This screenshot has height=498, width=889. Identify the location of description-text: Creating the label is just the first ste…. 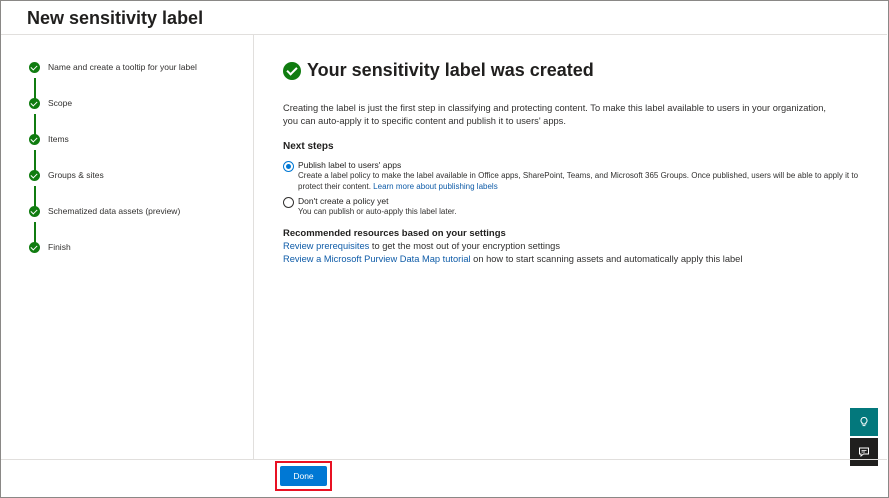
(554, 114).